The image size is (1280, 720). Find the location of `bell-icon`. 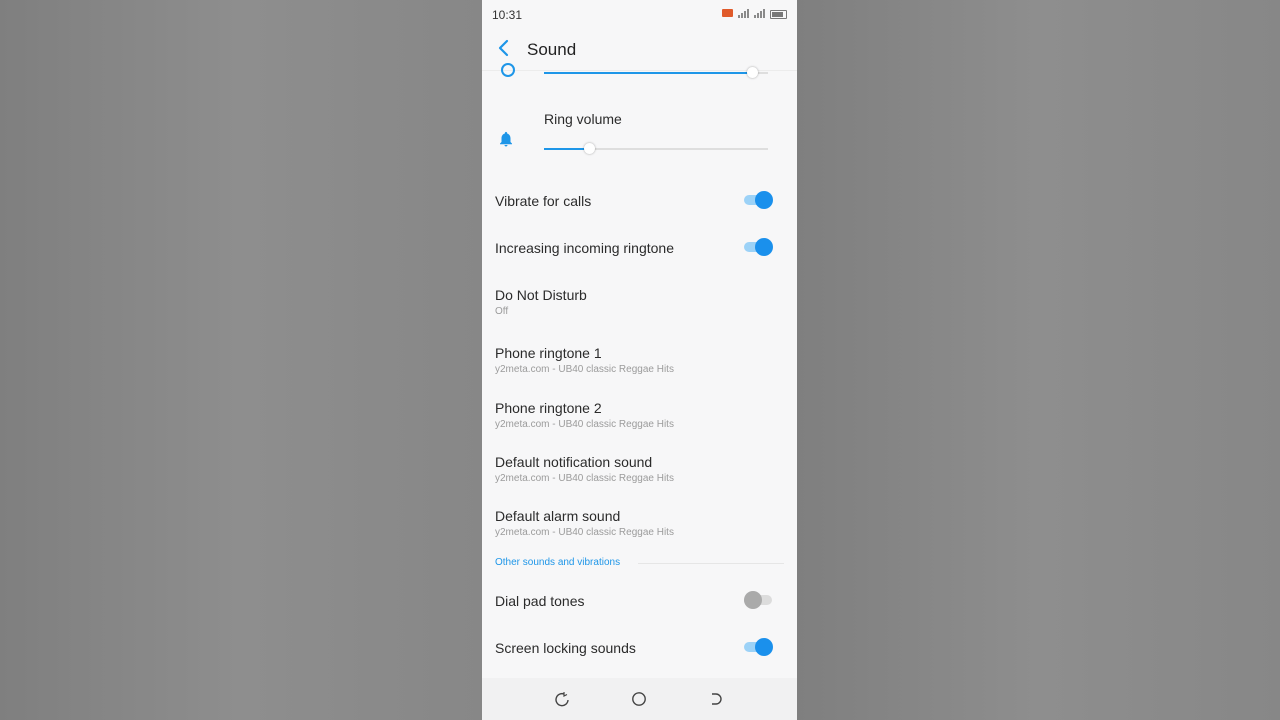

bell-icon is located at coordinates (506, 139).